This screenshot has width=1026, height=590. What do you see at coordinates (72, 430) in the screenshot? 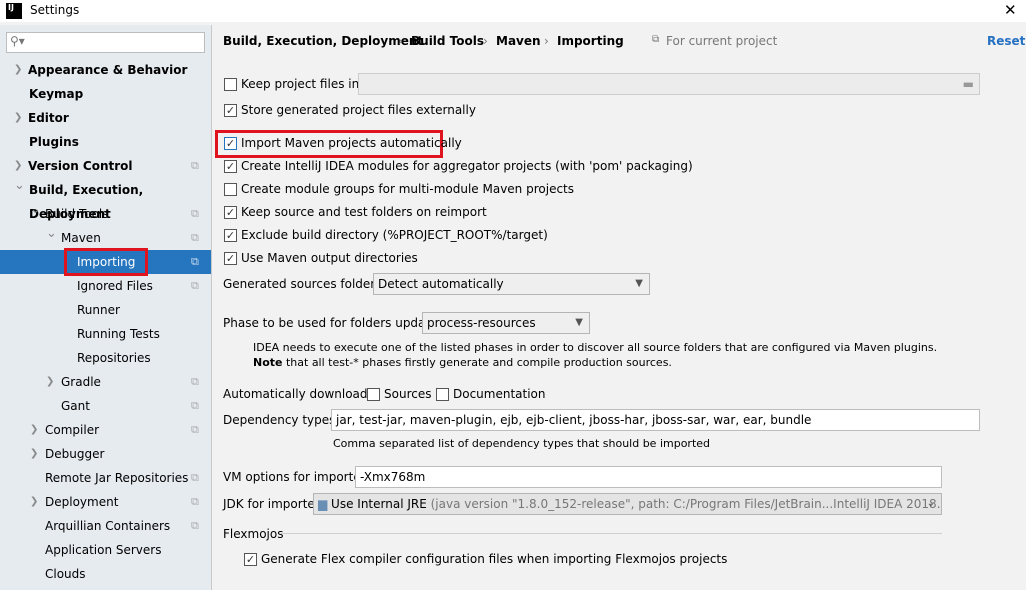
I see `sidebar-item-label: Compiler` at bounding box center [72, 430].